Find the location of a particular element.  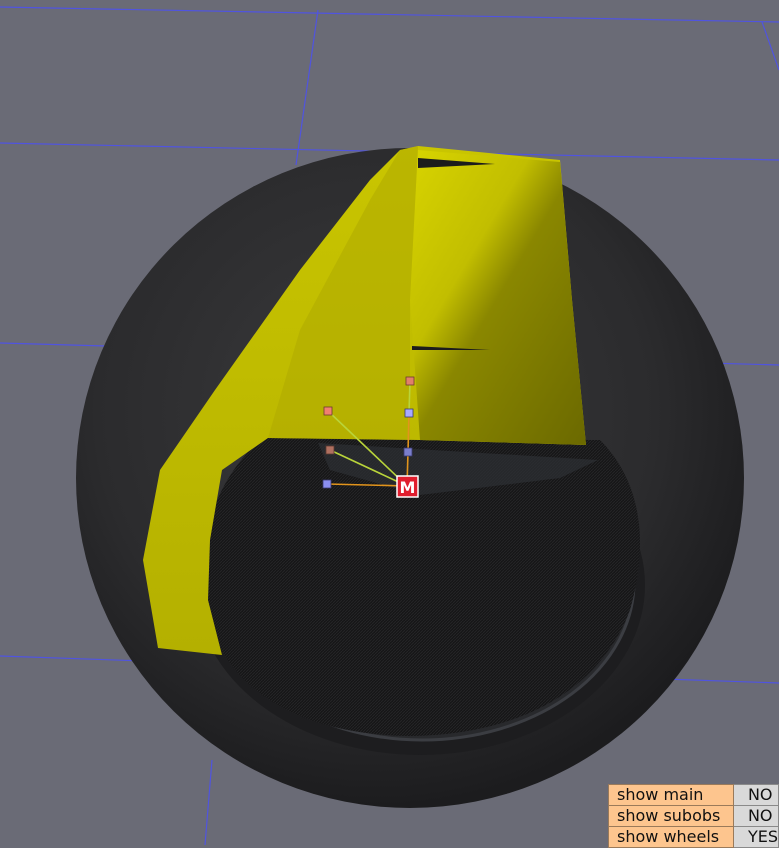

property-label: show wheels is located at coordinates (671, 837).